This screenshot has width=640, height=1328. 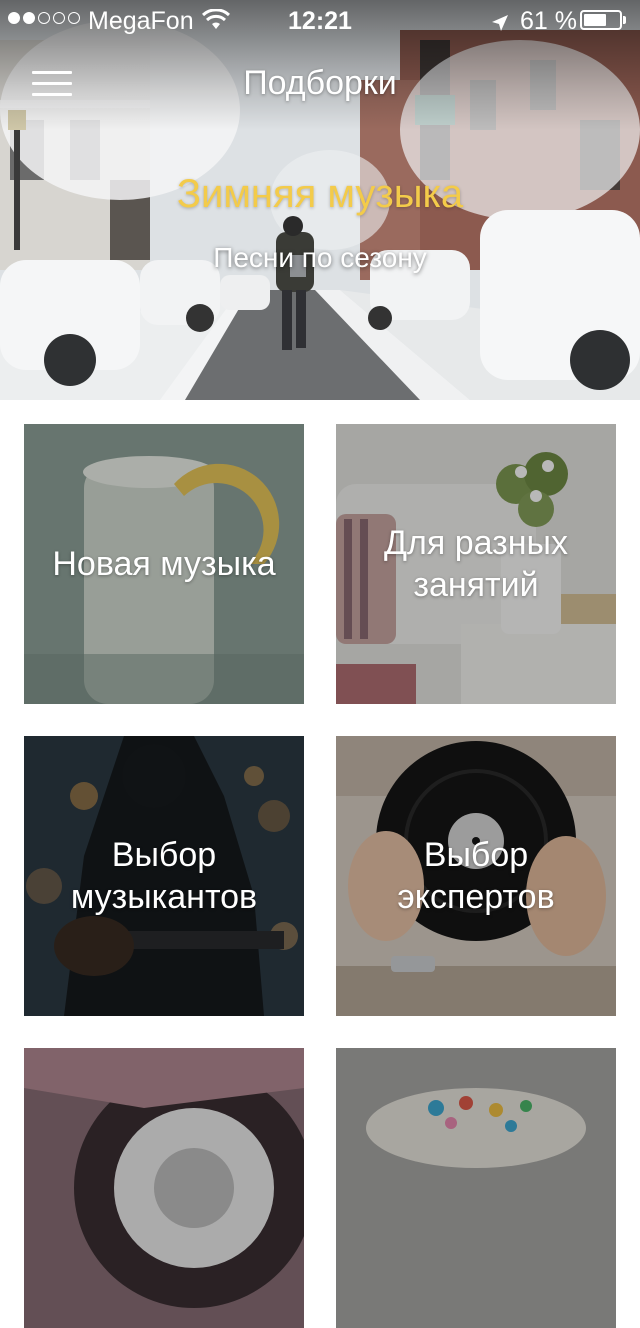 I want to click on hero-subtitle: Песни по сезону, so click(x=320, y=257).